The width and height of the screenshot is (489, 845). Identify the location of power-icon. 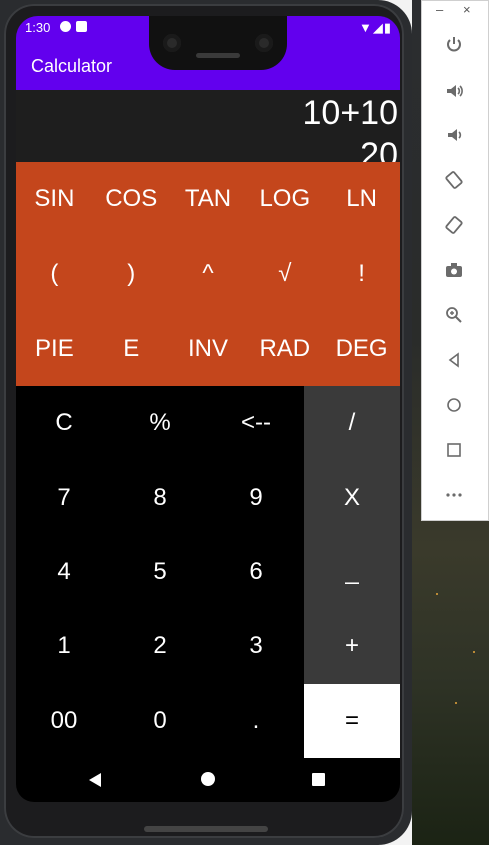
(454, 44).